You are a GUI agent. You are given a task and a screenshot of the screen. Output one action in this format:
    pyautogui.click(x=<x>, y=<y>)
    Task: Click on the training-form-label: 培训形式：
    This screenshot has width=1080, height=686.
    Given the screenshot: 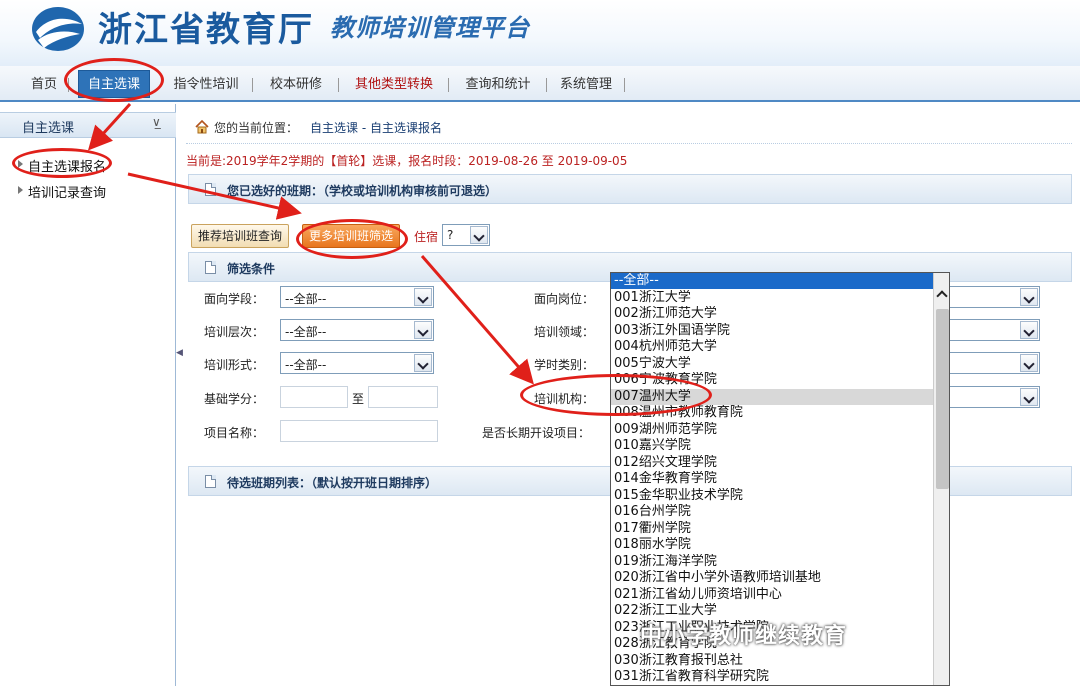 What is the action you would take?
    pyautogui.click(x=234, y=365)
    